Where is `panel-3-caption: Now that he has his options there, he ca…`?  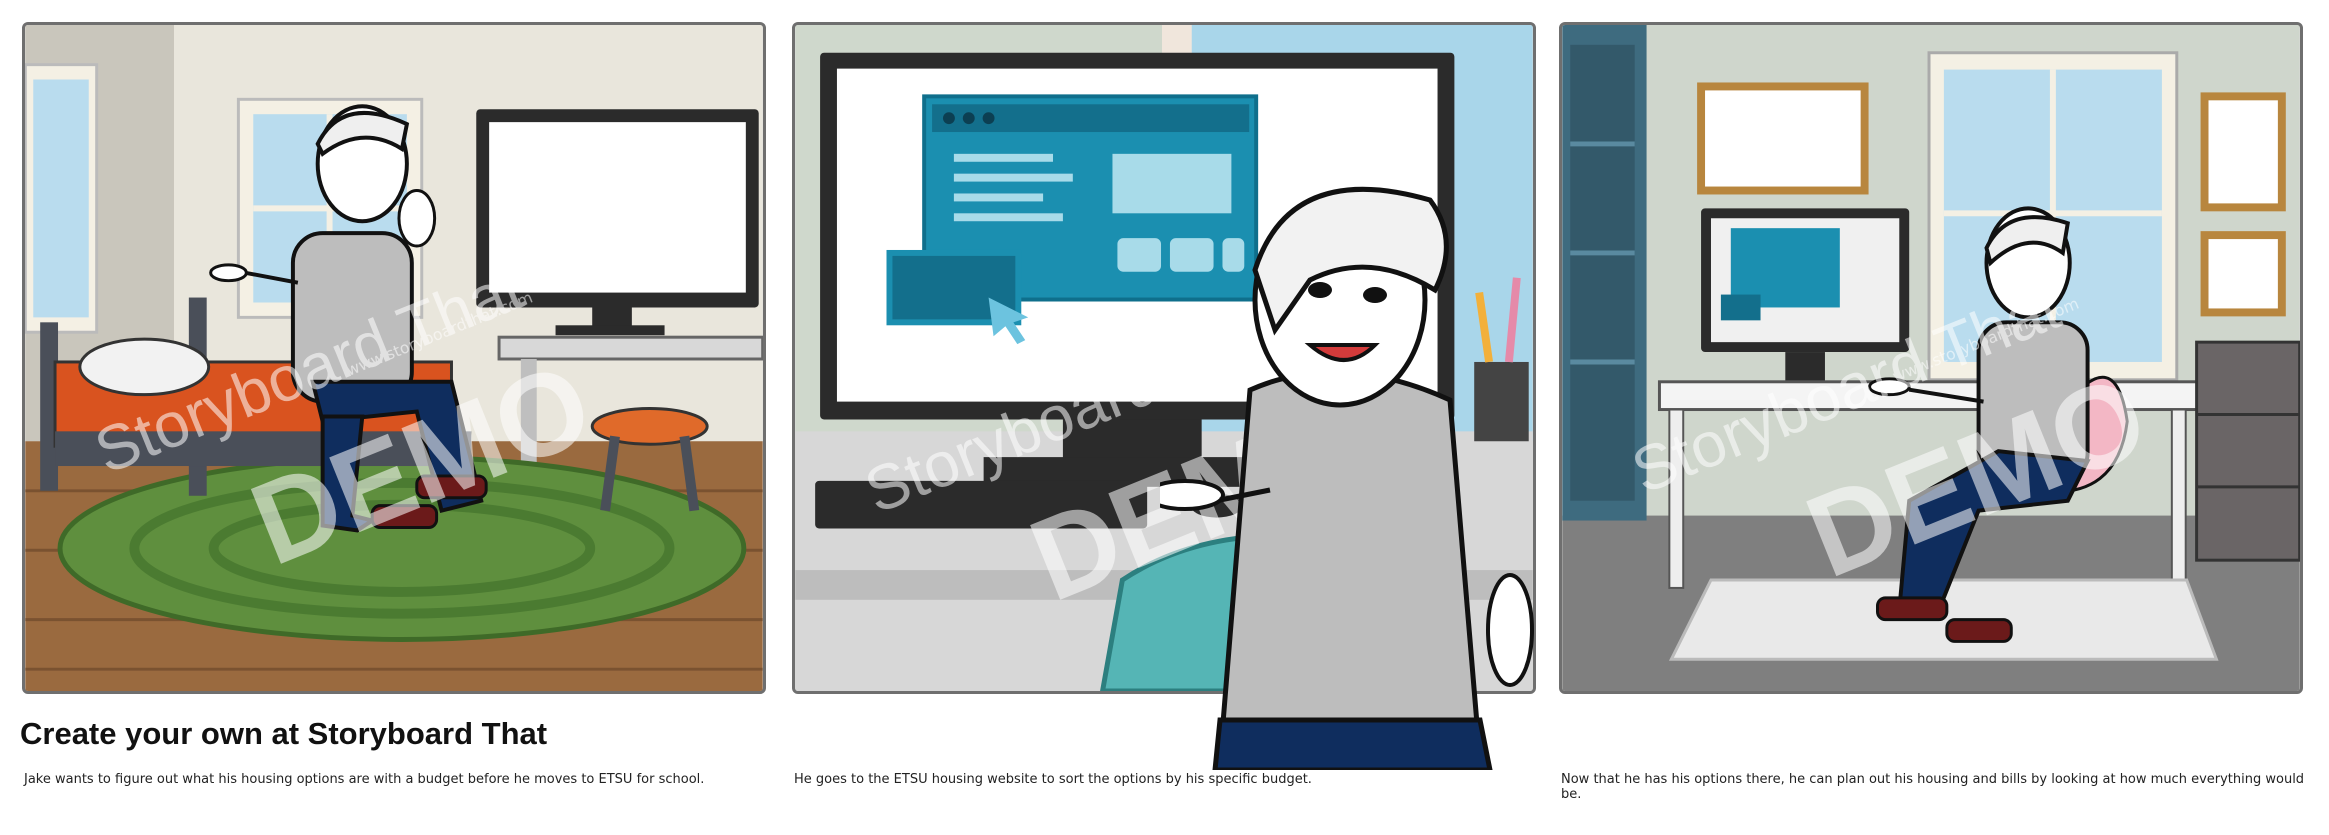 panel-3-caption: Now that he has his options there, he ca… is located at coordinates (1933, 787).